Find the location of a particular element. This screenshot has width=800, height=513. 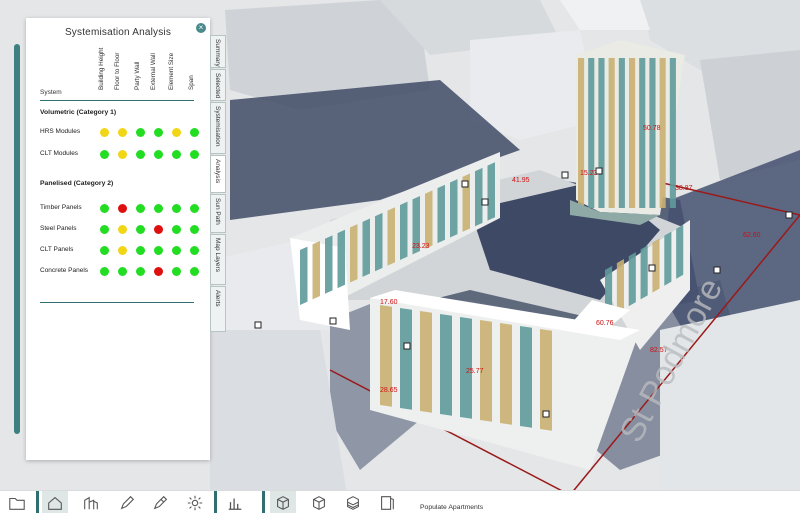

folder-icon is located at coordinates (17, 502).